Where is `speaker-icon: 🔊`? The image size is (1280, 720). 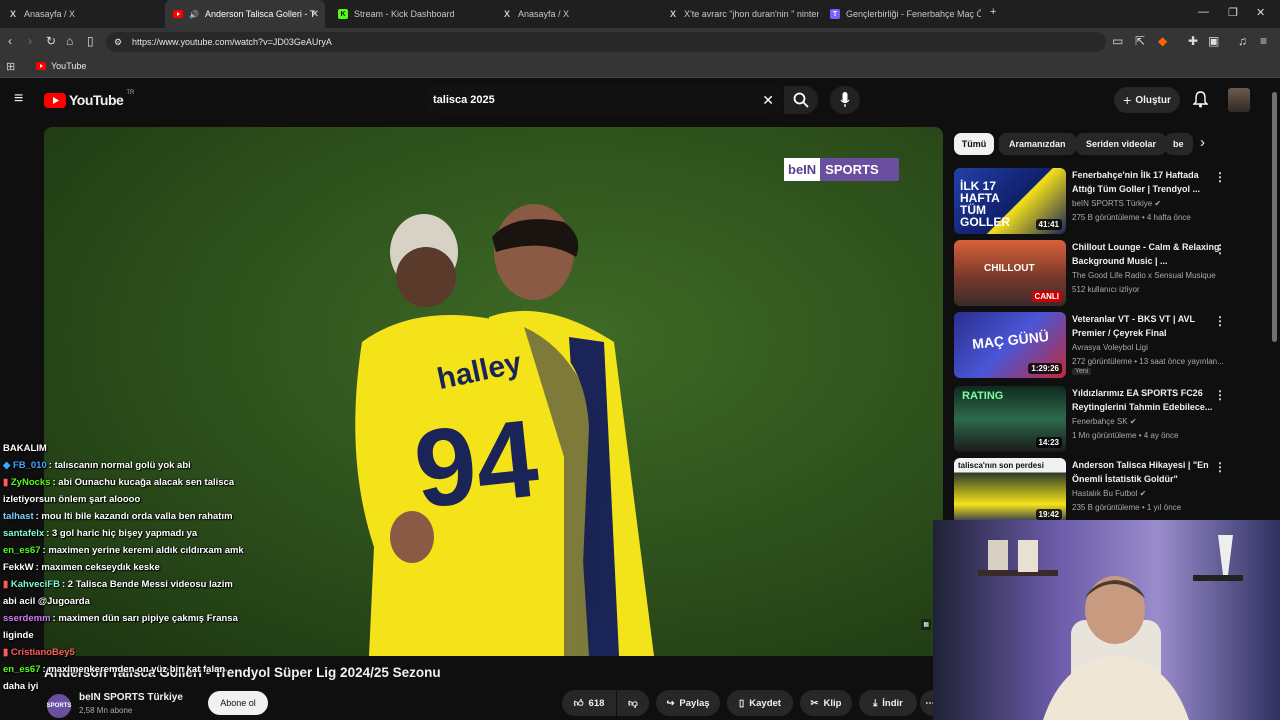 speaker-icon: 🔊 is located at coordinates (194, 14).